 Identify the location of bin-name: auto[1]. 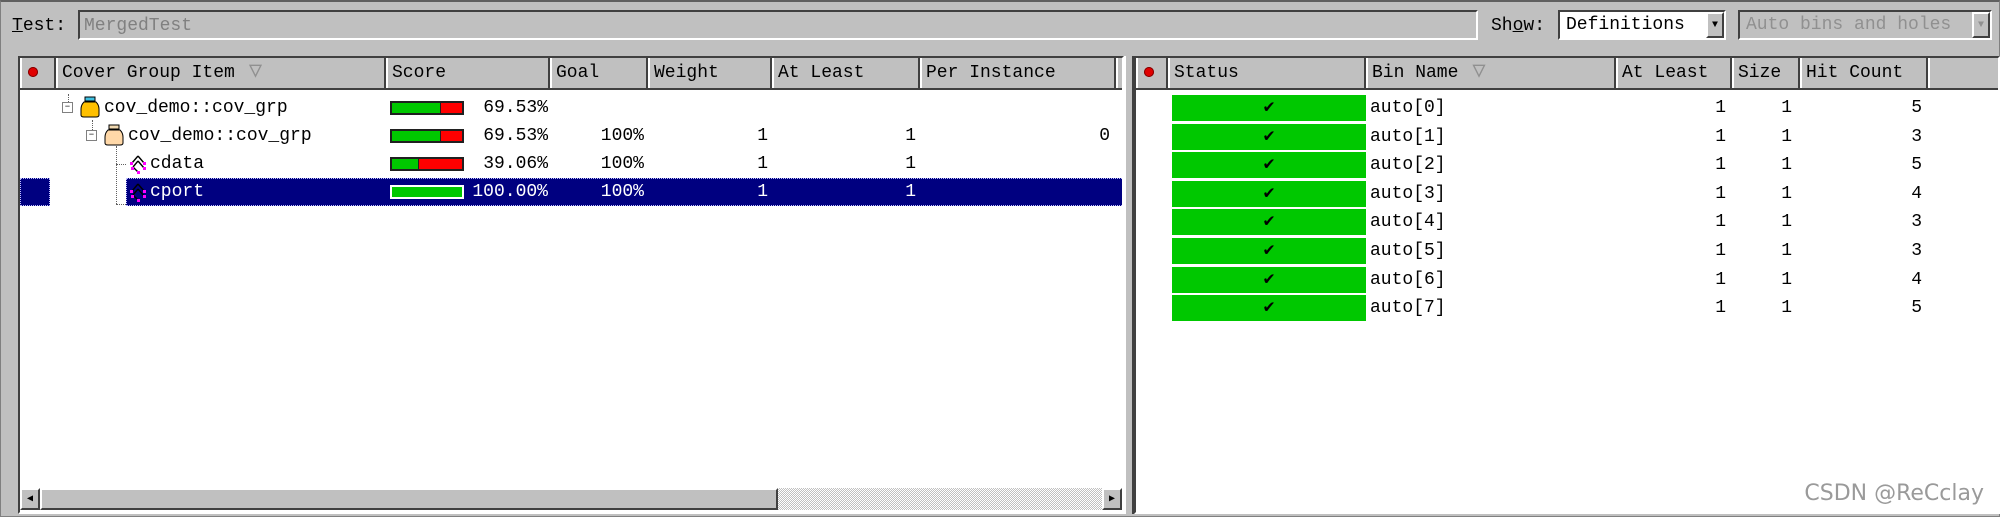
(1408, 136).